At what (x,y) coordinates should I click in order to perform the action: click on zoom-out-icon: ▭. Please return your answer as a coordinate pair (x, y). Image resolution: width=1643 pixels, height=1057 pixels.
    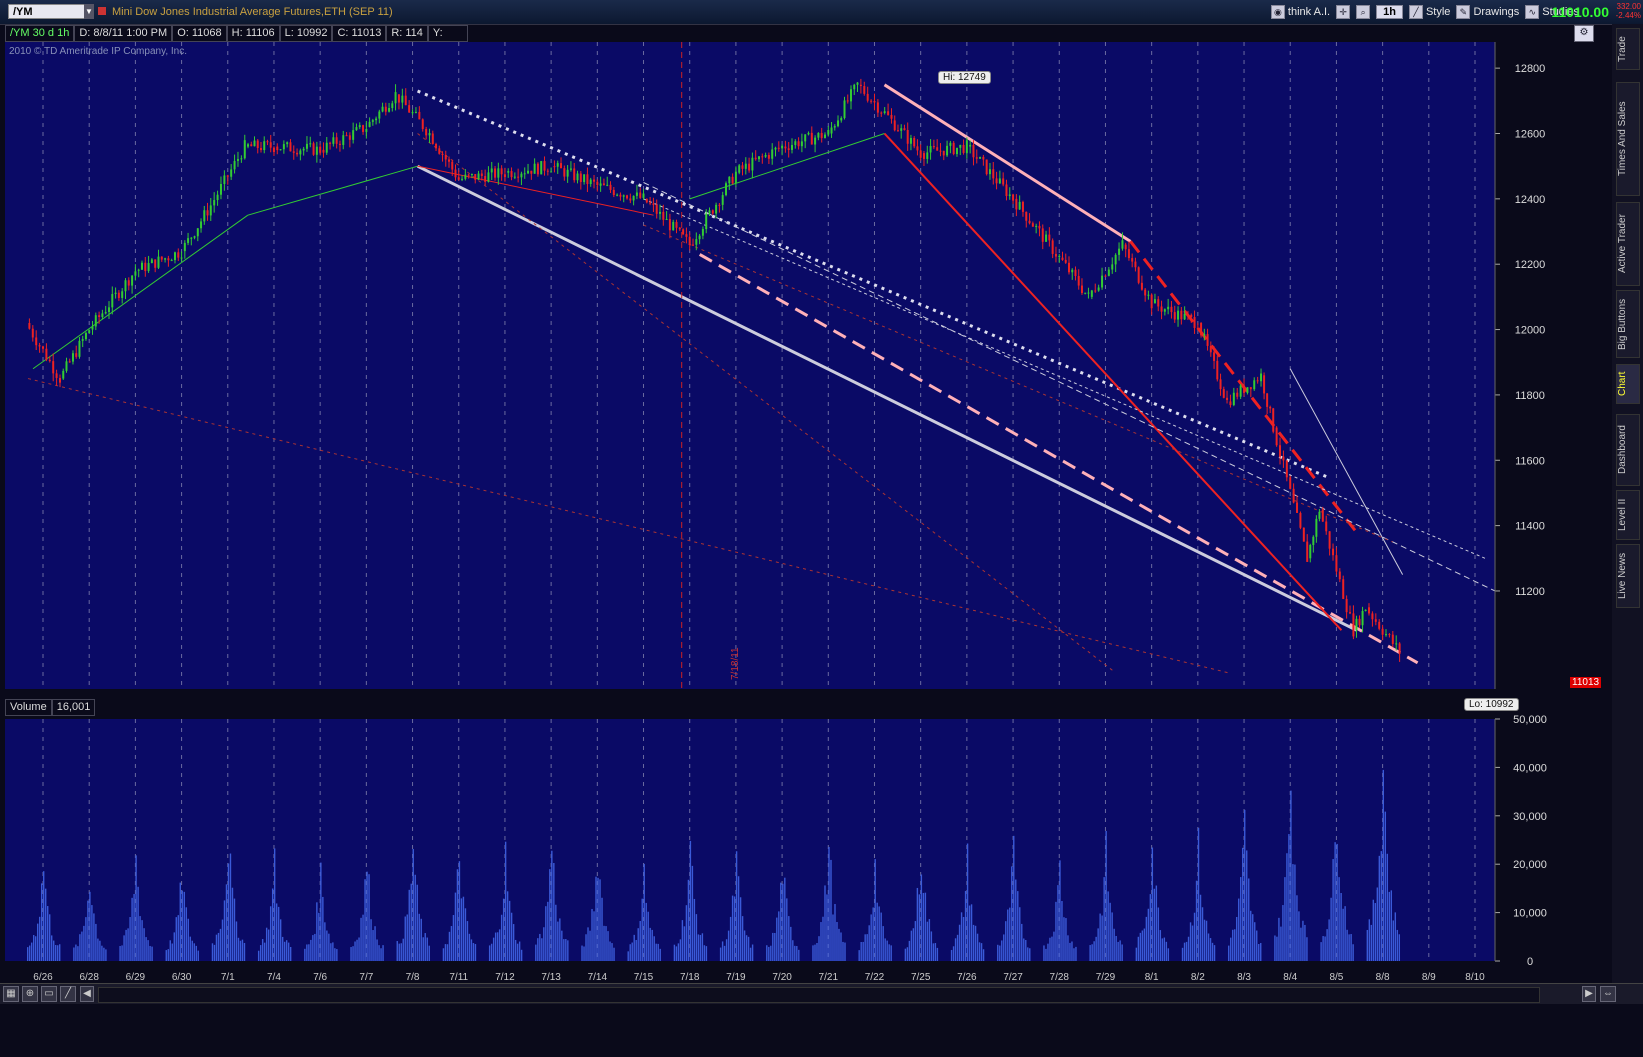
    Looking at the image, I should click on (49, 994).